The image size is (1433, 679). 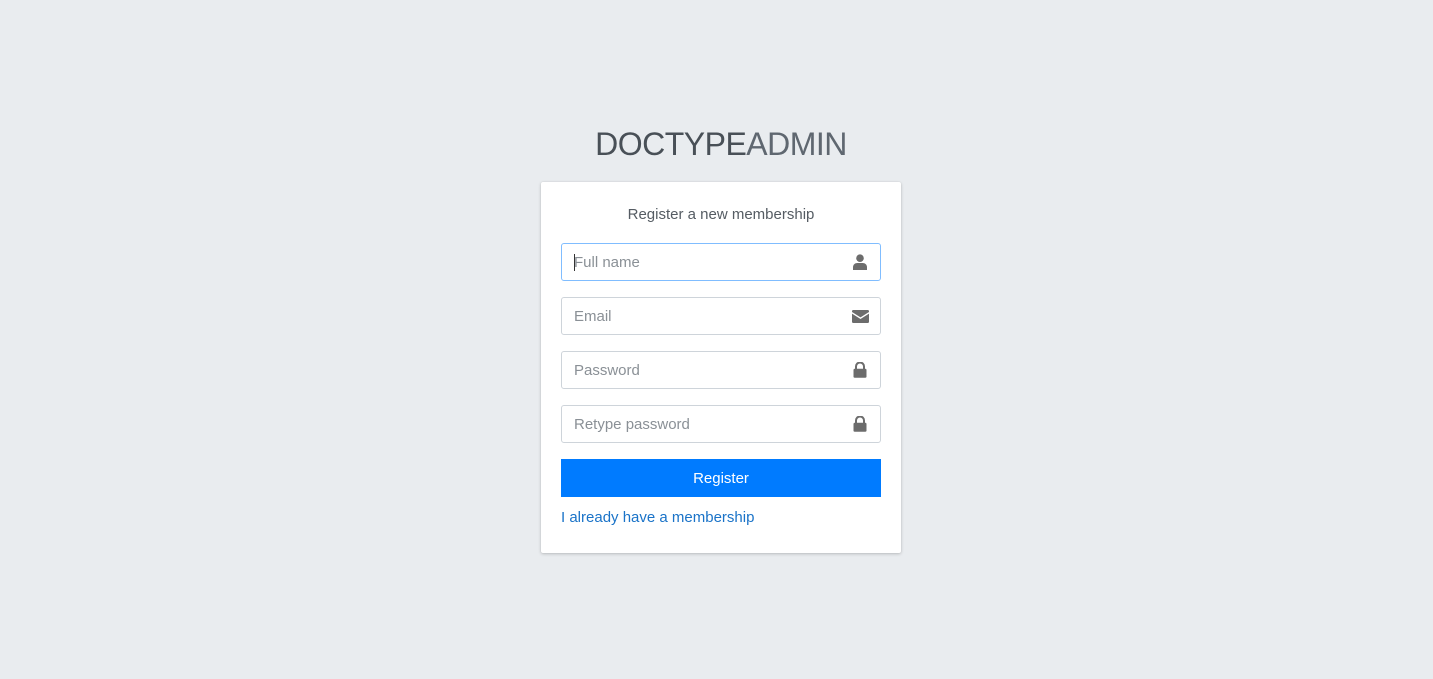 I want to click on email-group, so click(x=721, y=316).